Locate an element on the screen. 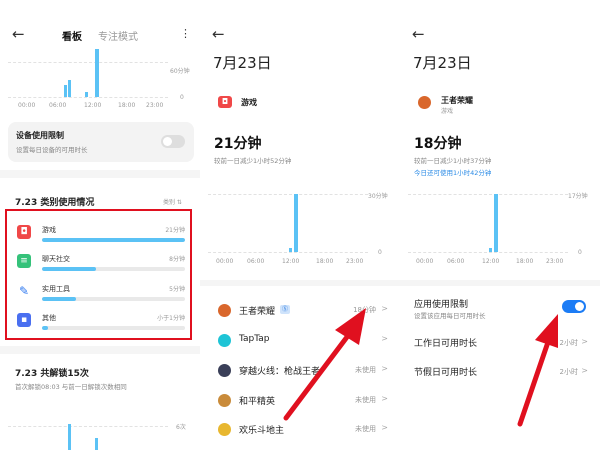 The width and height of the screenshot is (600, 450). device-limit-card: 设备使用限制 设置每日设备的可用时长 is located at coordinates (101, 142).